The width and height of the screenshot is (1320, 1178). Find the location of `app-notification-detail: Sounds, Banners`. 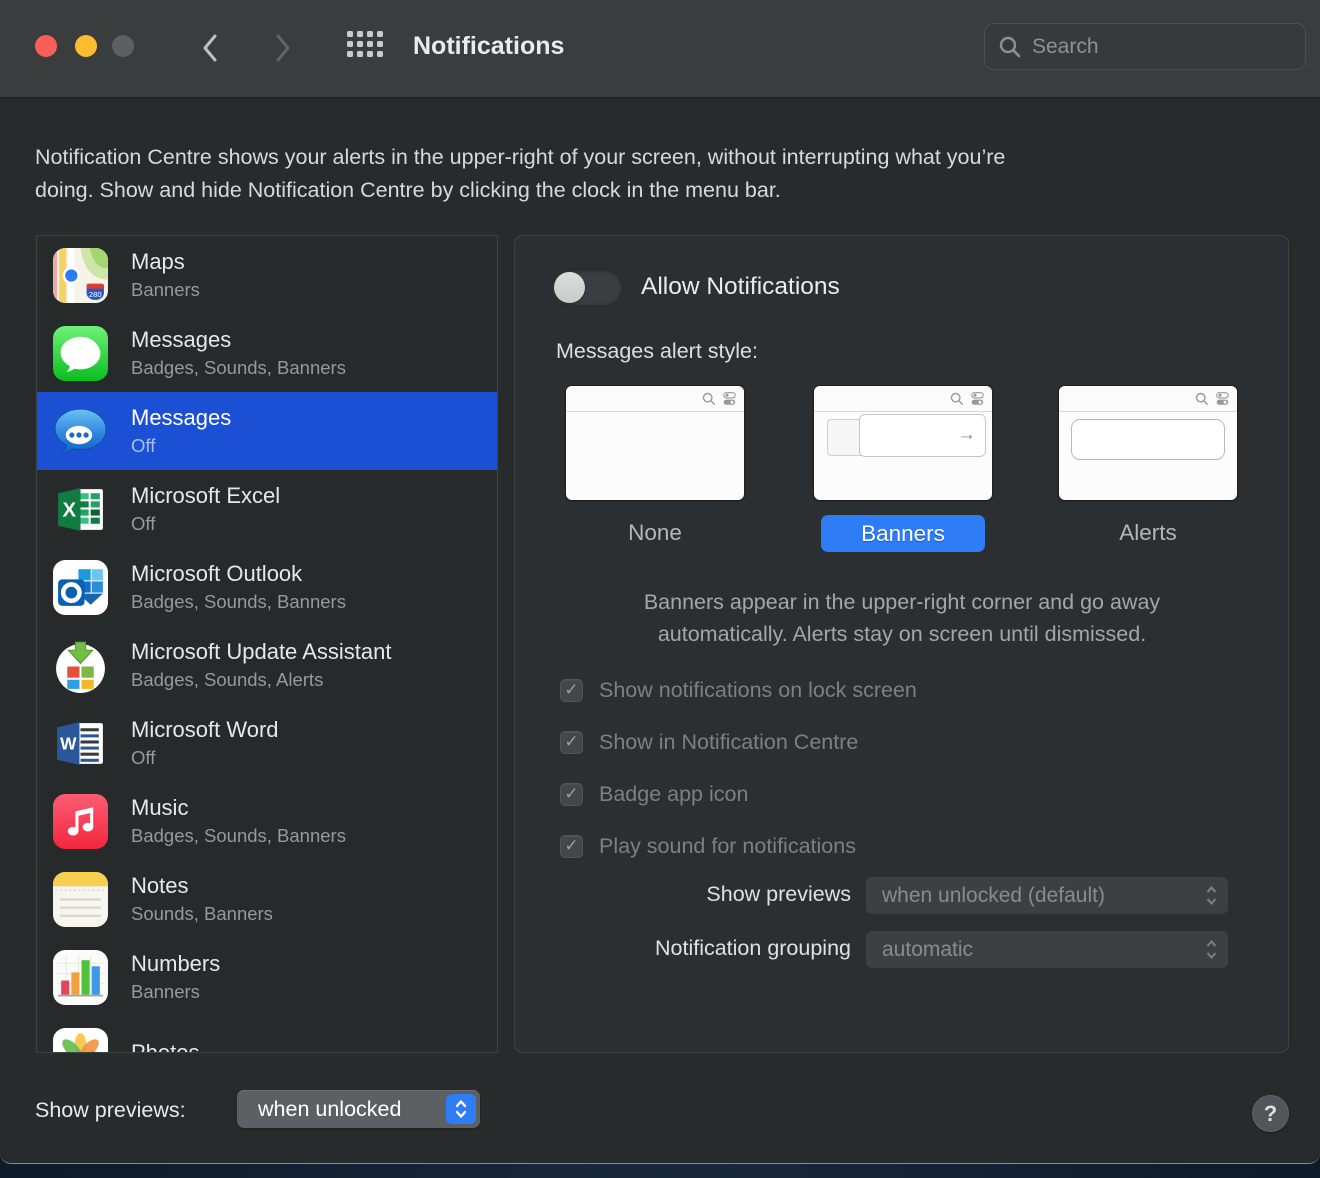

app-notification-detail: Sounds, Banners is located at coordinates (202, 913).